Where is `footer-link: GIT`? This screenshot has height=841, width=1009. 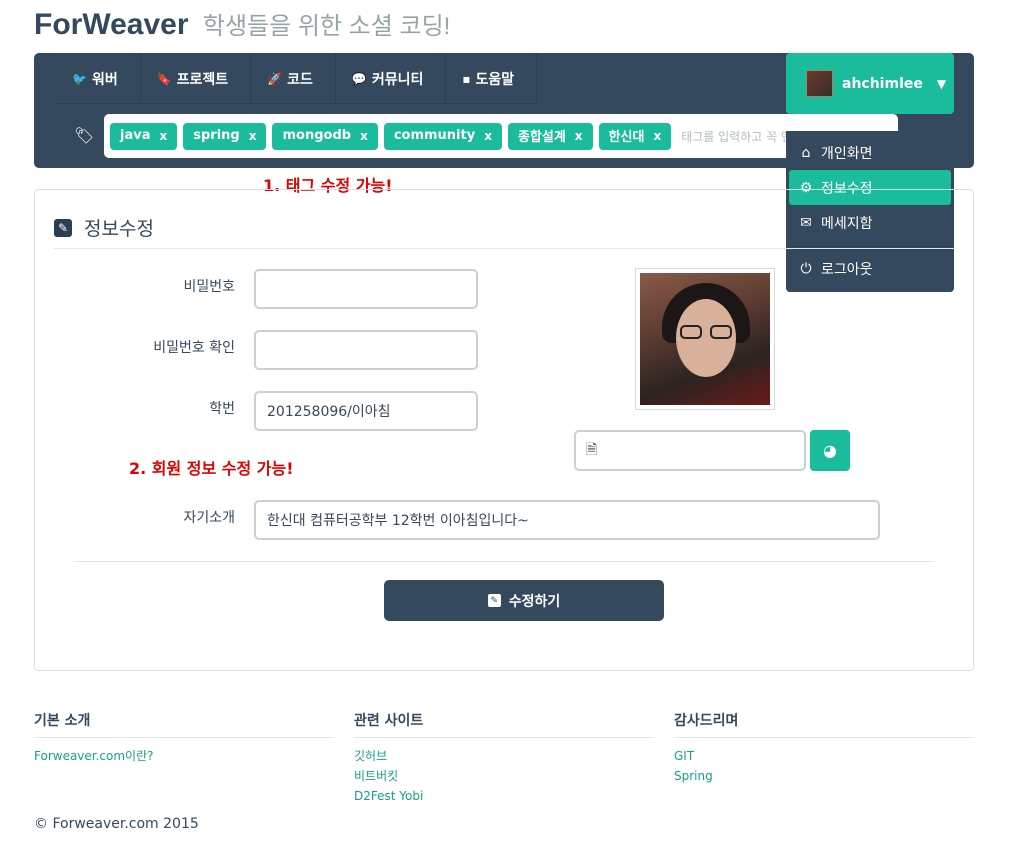
footer-link: GIT is located at coordinates (824, 756).